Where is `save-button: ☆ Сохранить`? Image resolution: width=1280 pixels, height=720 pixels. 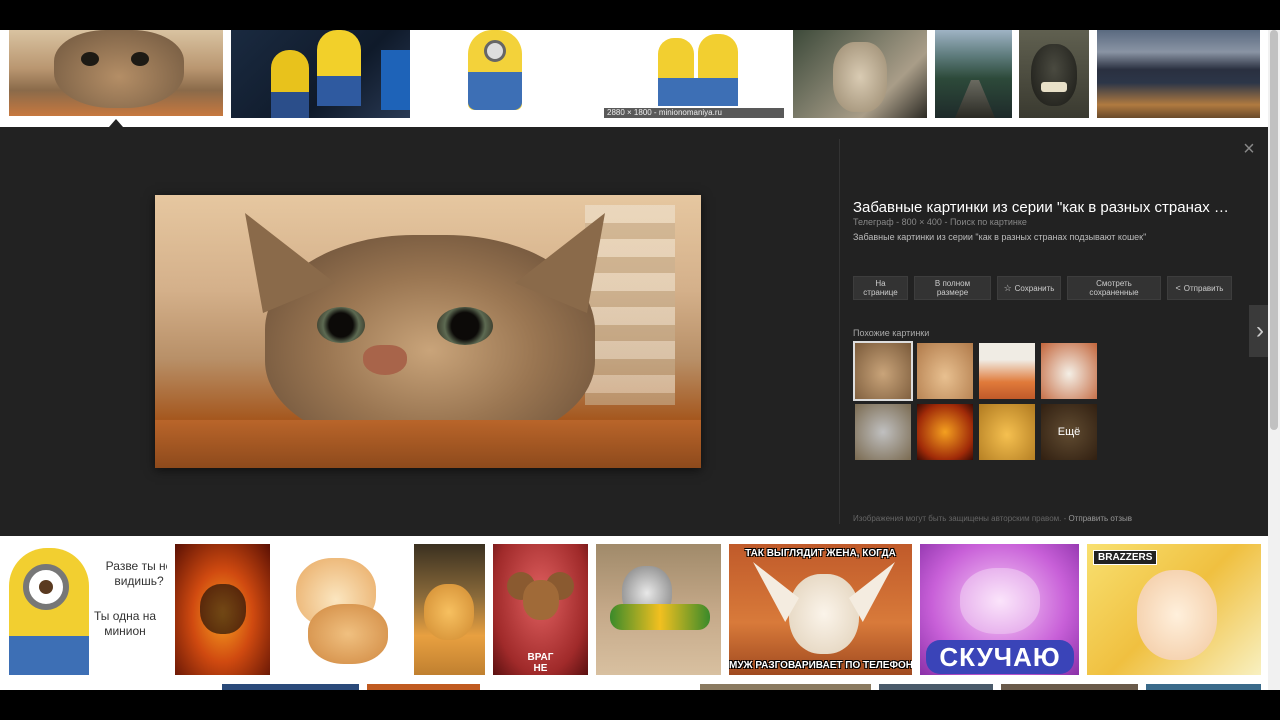 save-button: ☆ Сохранить is located at coordinates (1029, 288).